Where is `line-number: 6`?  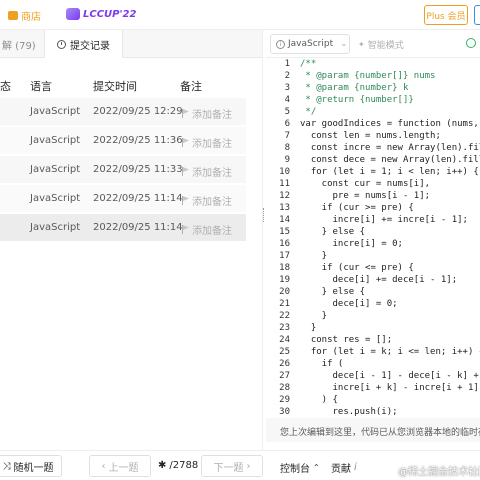 line-number: 6 is located at coordinates (287, 124).